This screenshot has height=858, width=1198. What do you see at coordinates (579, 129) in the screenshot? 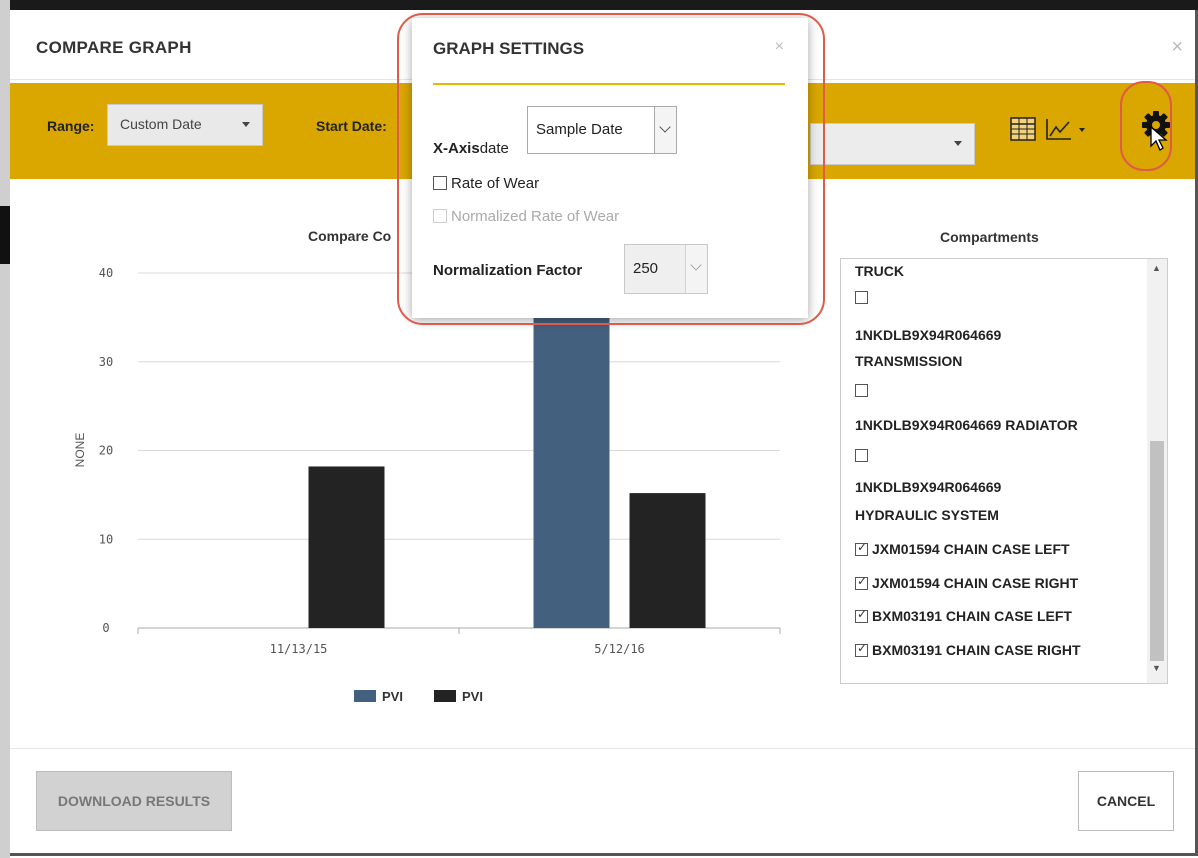
I see `x-axis-select-value: Sample Date` at bounding box center [579, 129].